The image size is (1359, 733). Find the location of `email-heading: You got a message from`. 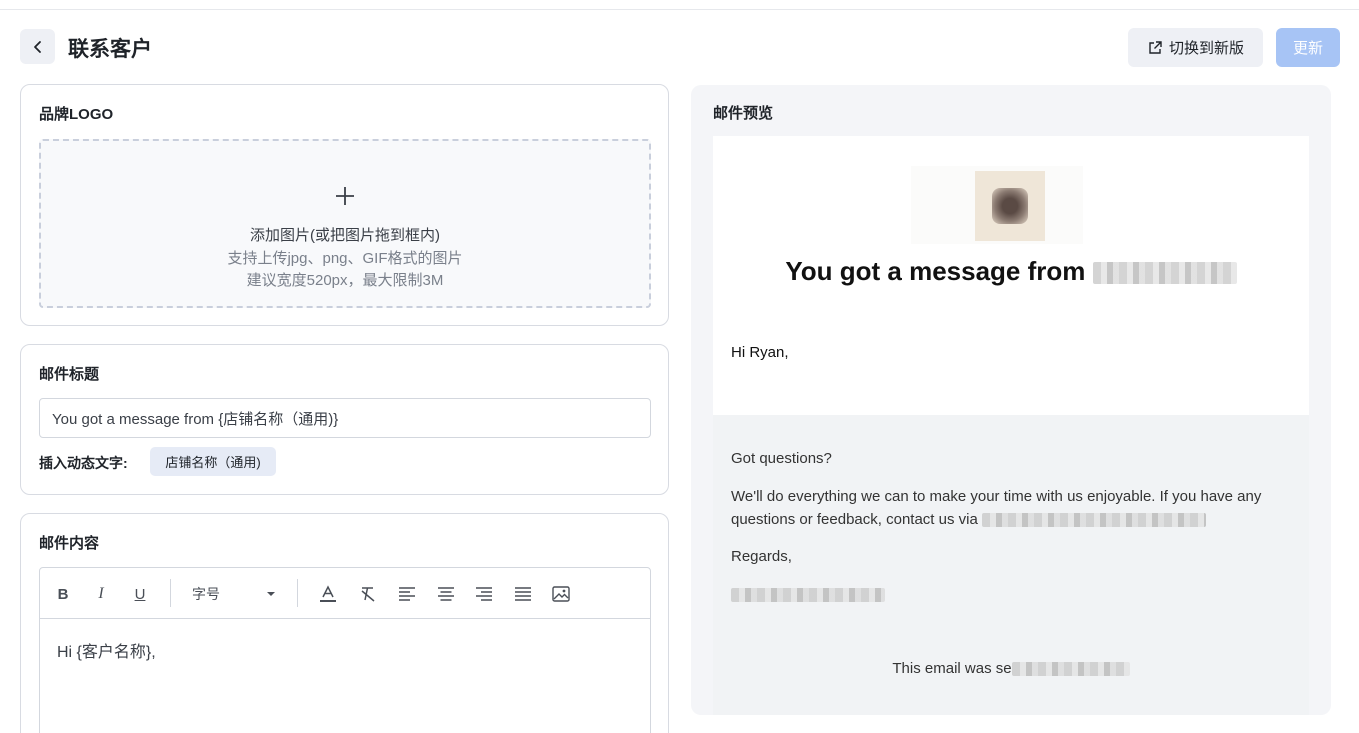

email-heading: You got a message from is located at coordinates (1011, 271).